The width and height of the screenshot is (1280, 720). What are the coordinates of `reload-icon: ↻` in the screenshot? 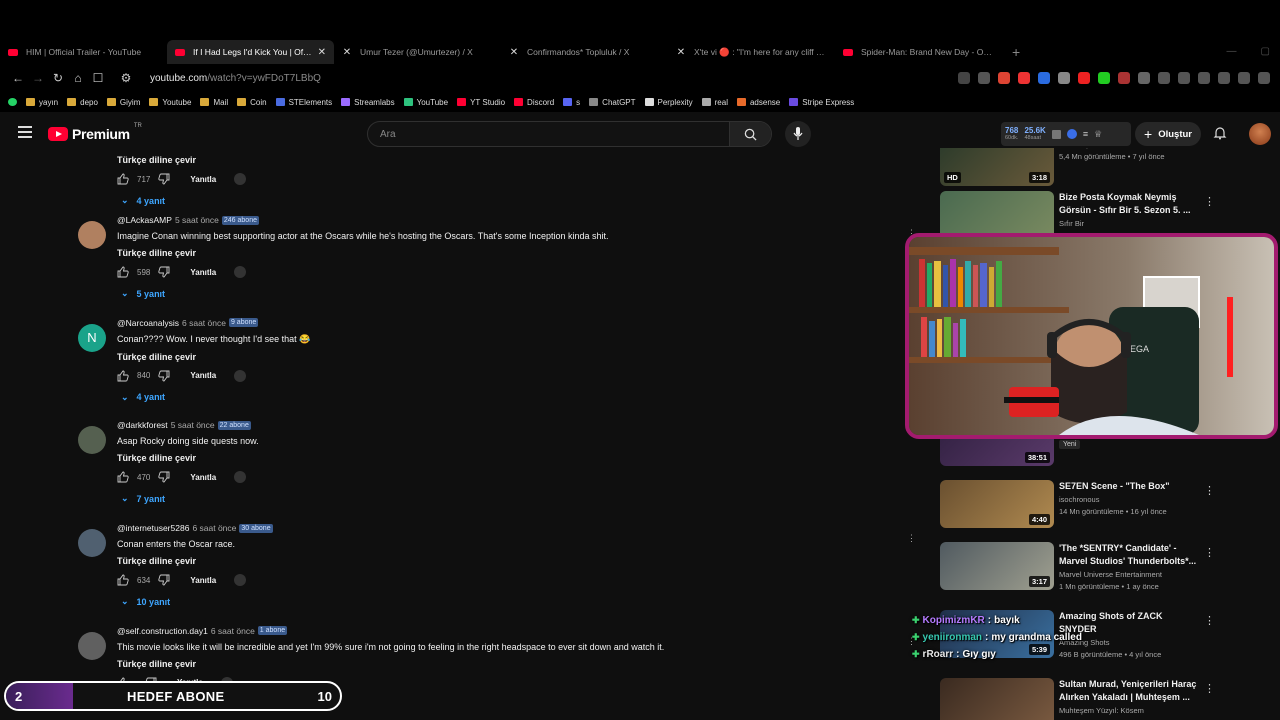 It's located at (58, 78).